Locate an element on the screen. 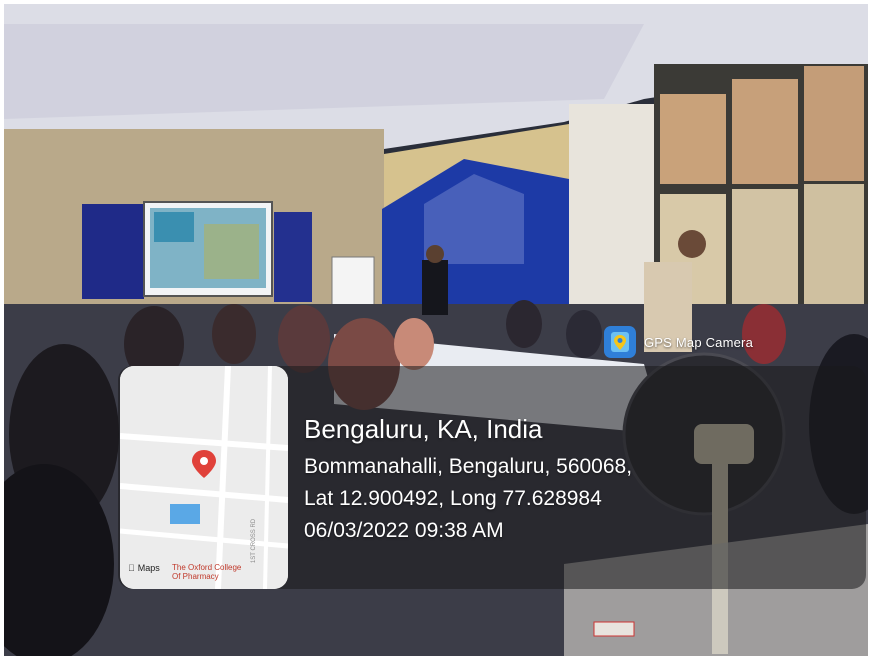 The image size is (872, 660). map-building is located at coordinates (185, 514).